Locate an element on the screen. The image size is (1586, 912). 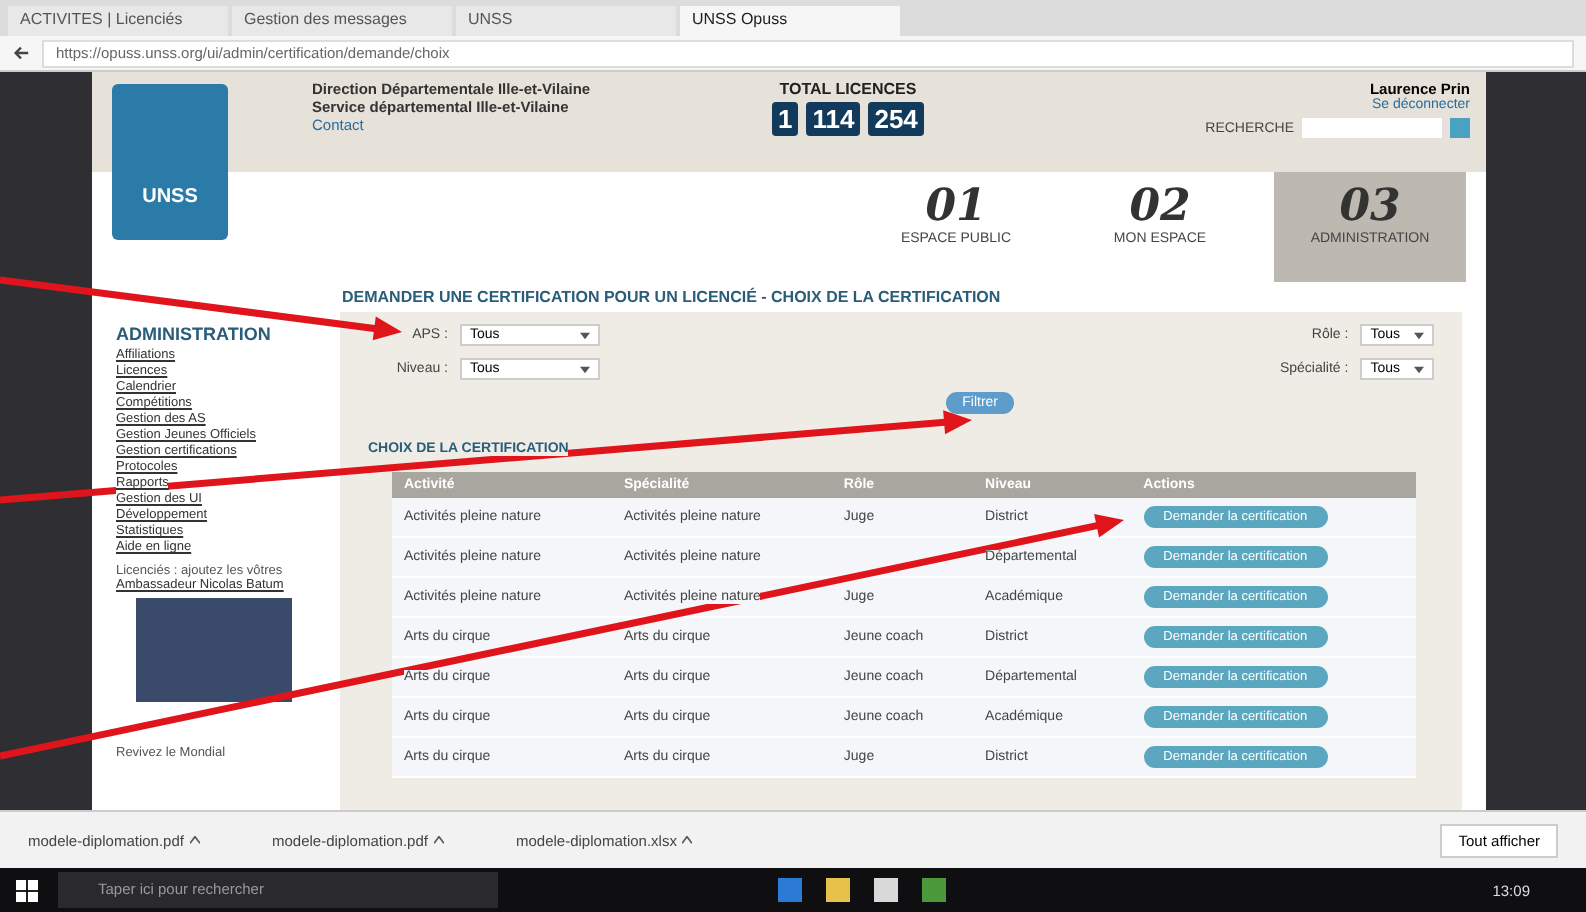
browser-tab: UNSS Opuss is located at coordinates (790, 21).